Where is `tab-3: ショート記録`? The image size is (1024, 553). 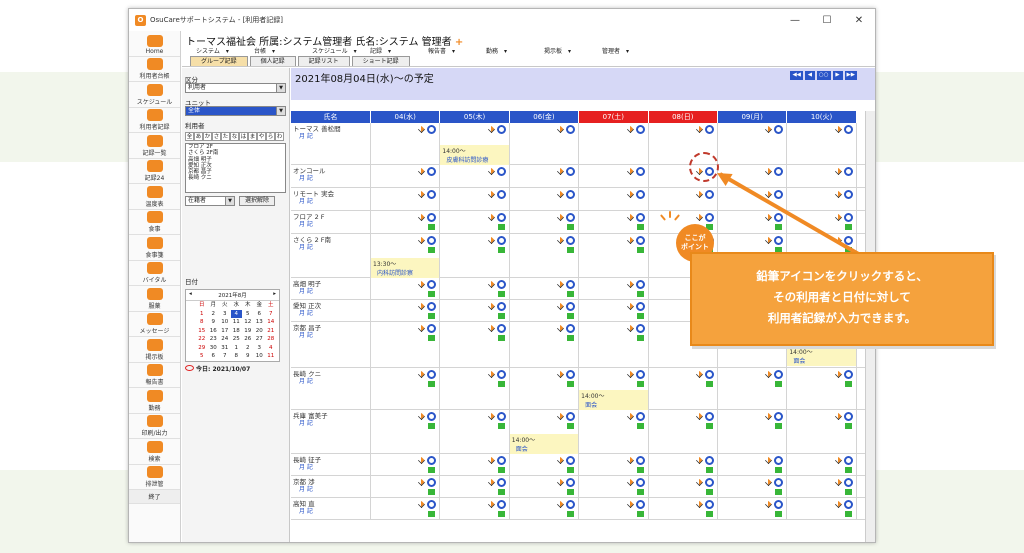 tab-3: ショート記録 is located at coordinates (380, 61).